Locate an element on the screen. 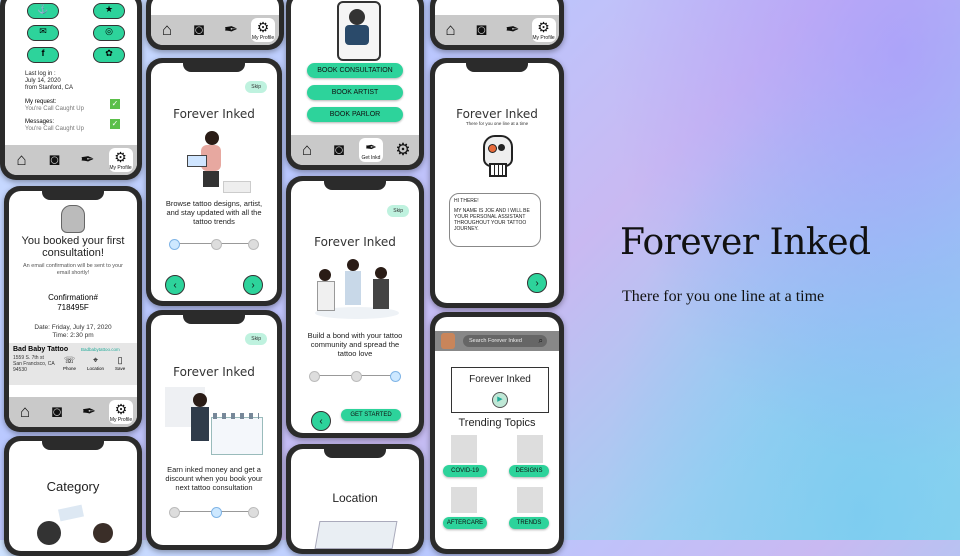 Image resolution: width=960 pixels, height=556 pixels. topic-image-trends is located at coordinates (530, 500).